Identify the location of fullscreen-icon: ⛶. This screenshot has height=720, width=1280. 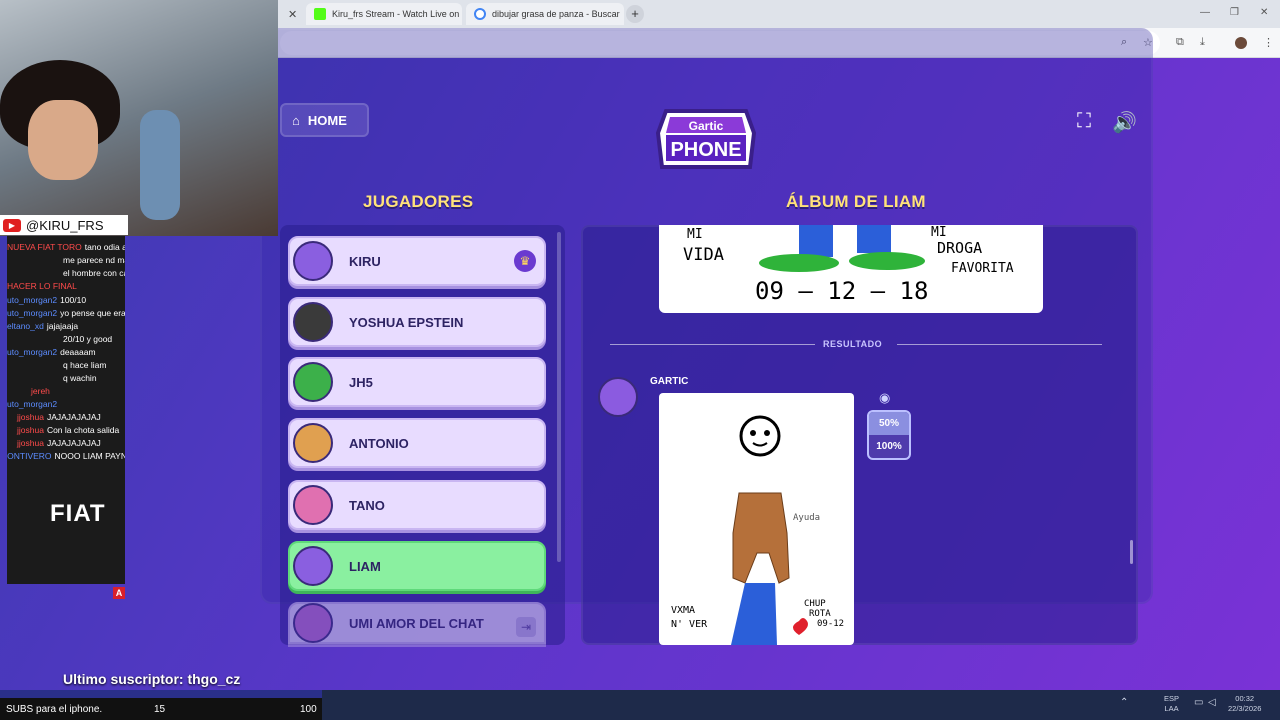
(1084, 121).